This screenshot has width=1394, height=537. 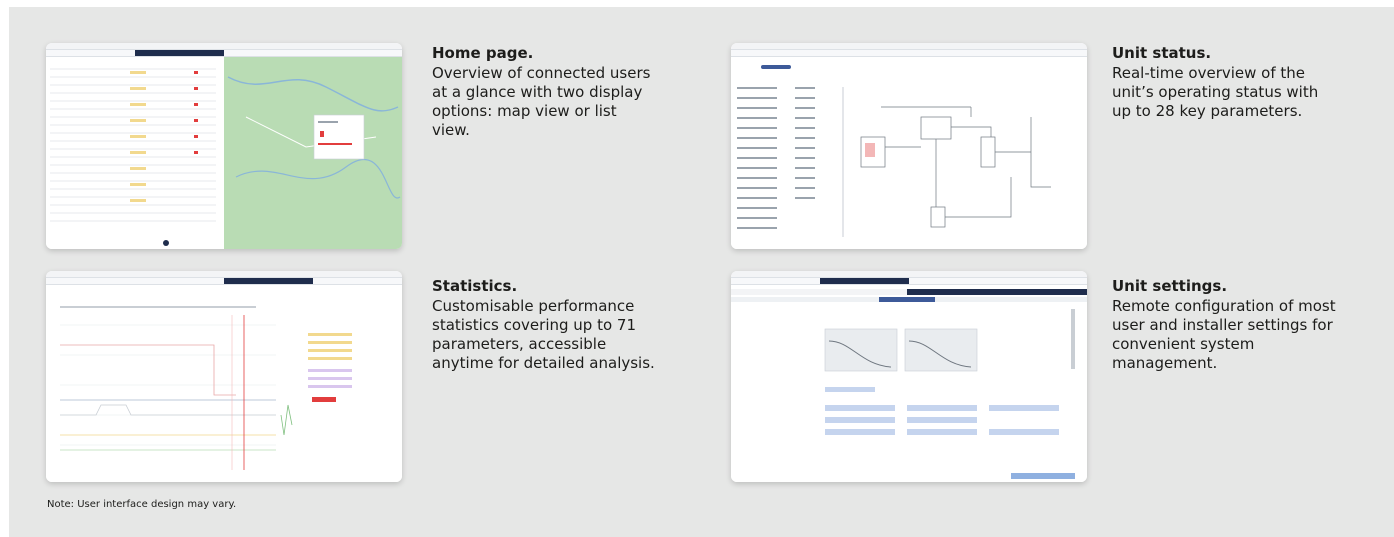 What do you see at coordinates (475, 286) in the screenshot?
I see `statistics-title: Statistics.` at bounding box center [475, 286].